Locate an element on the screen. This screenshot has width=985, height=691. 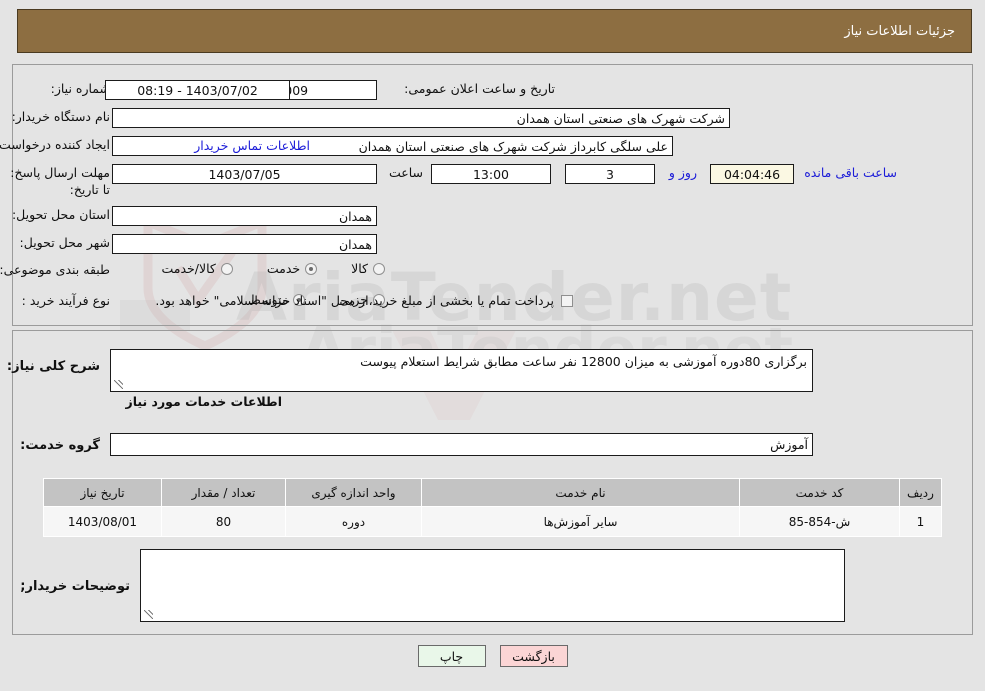
service-group-field-wrap: آموزش is located at coordinates (461, 444).